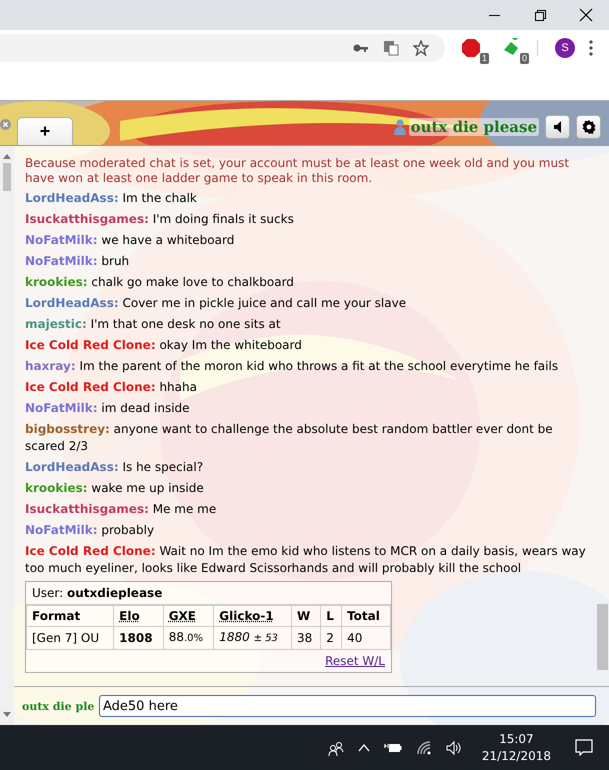 The height and width of the screenshot is (770, 609). What do you see at coordinates (70, 616) in the screenshot?
I see `column-header: Format` at bounding box center [70, 616].